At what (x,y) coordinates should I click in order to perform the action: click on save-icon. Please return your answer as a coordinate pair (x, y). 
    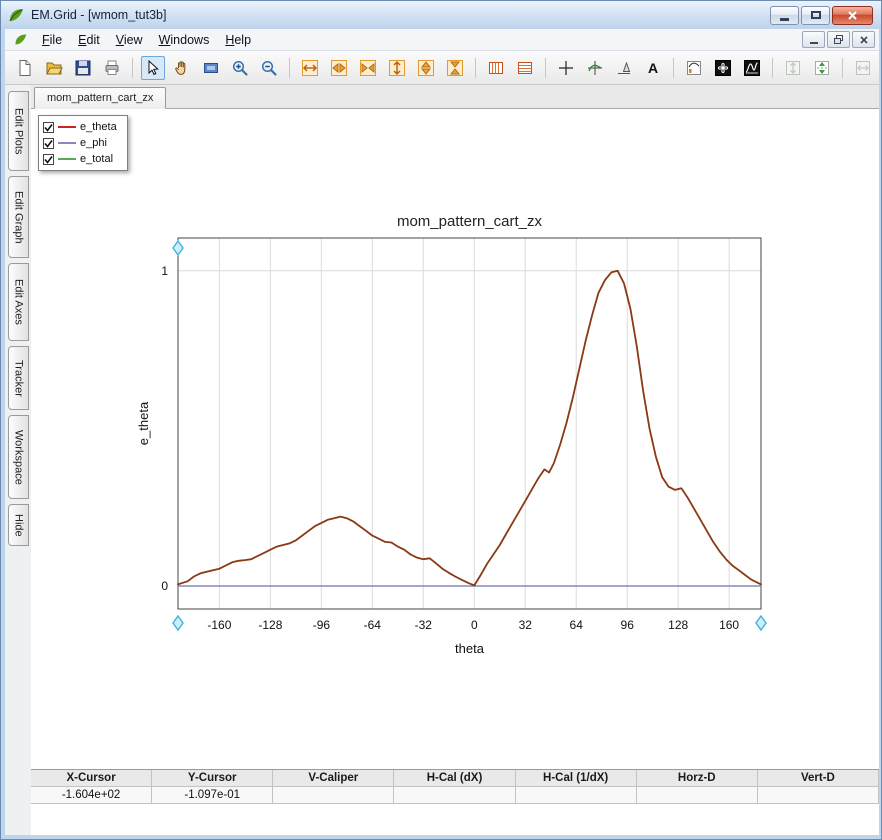
    Looking at the image, I should click on (83, 68).